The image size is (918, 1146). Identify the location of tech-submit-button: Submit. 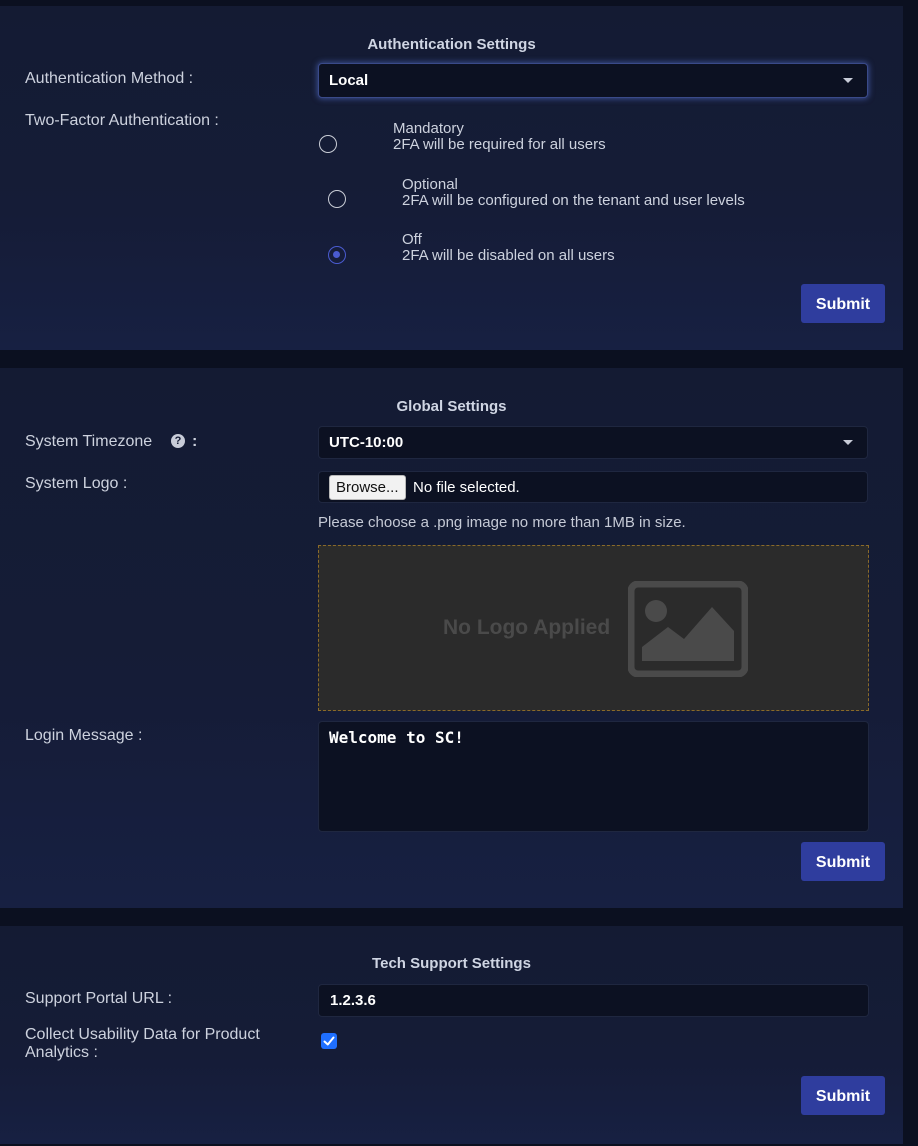
(843, 1095).